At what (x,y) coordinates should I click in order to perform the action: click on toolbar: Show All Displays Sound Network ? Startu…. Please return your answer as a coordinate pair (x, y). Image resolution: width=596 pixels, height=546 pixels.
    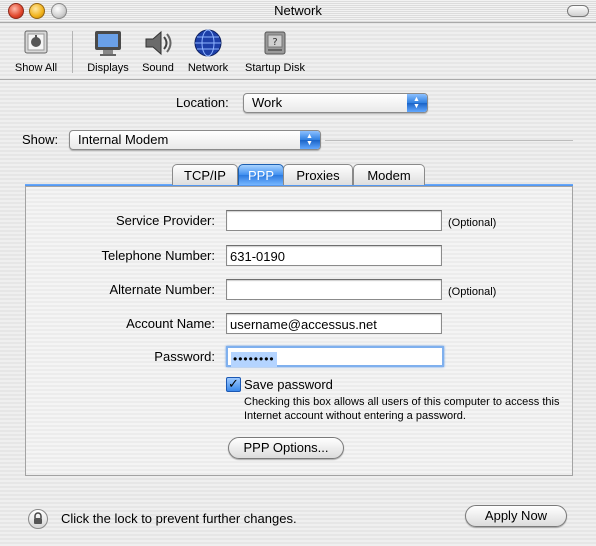
    Looking at the image, I should click on (298, 51).